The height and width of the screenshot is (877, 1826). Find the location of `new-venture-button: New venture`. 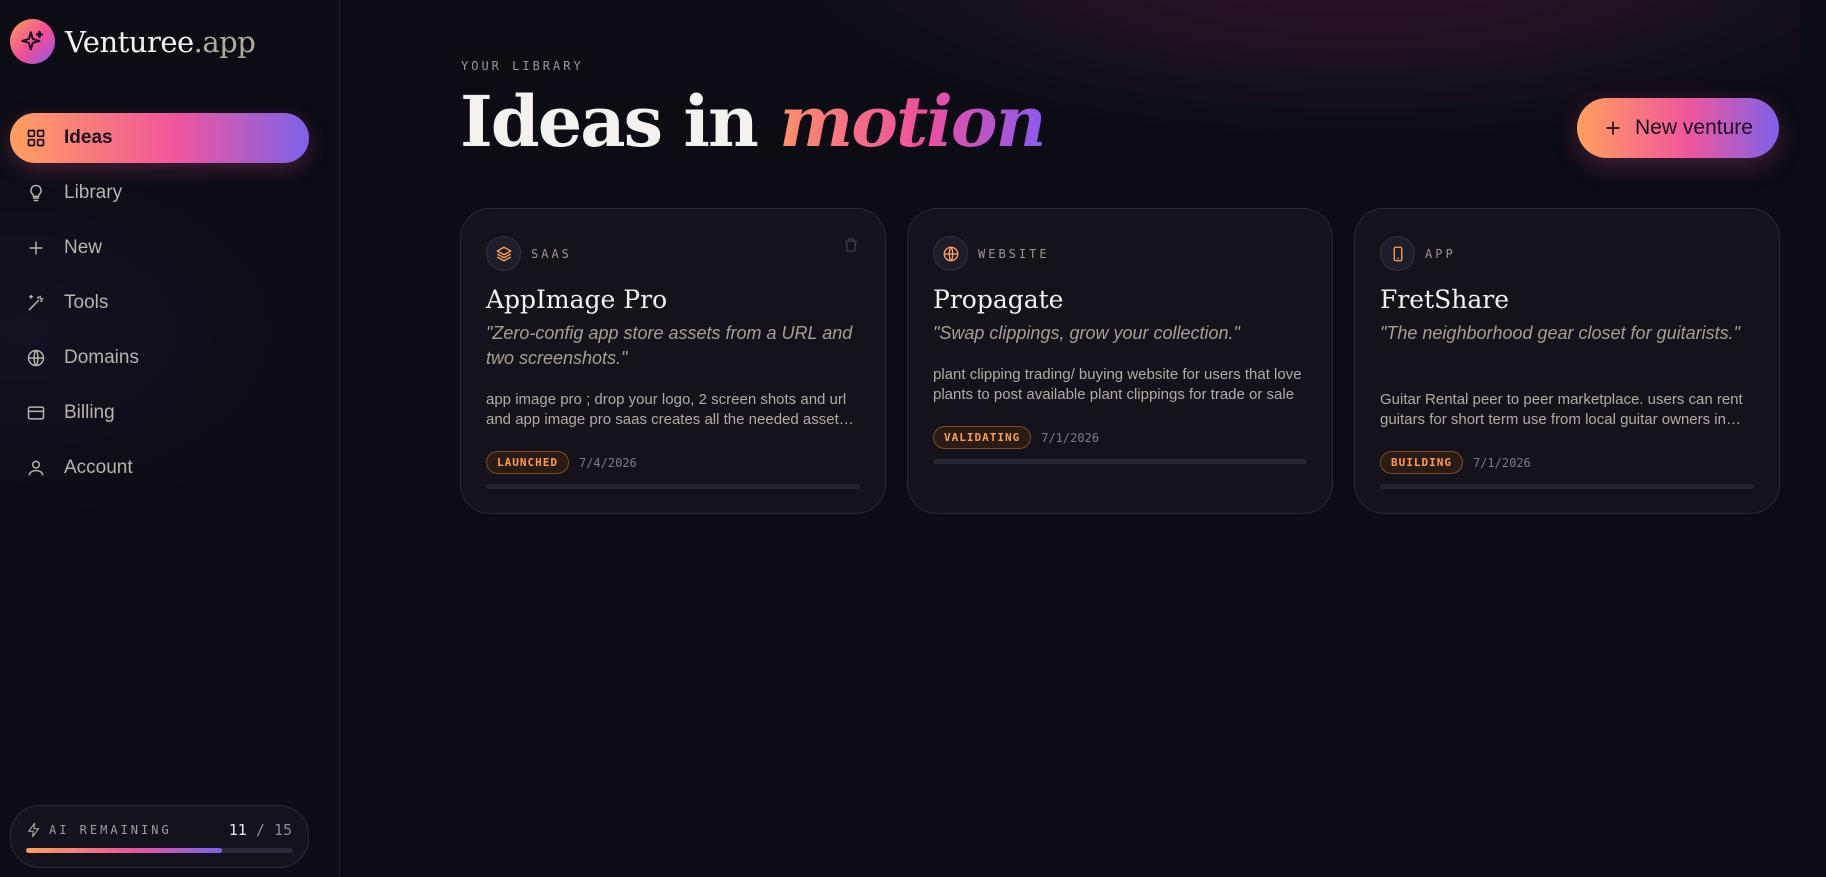

new-venture-button: New venture is located at coordinates (1678, 128).